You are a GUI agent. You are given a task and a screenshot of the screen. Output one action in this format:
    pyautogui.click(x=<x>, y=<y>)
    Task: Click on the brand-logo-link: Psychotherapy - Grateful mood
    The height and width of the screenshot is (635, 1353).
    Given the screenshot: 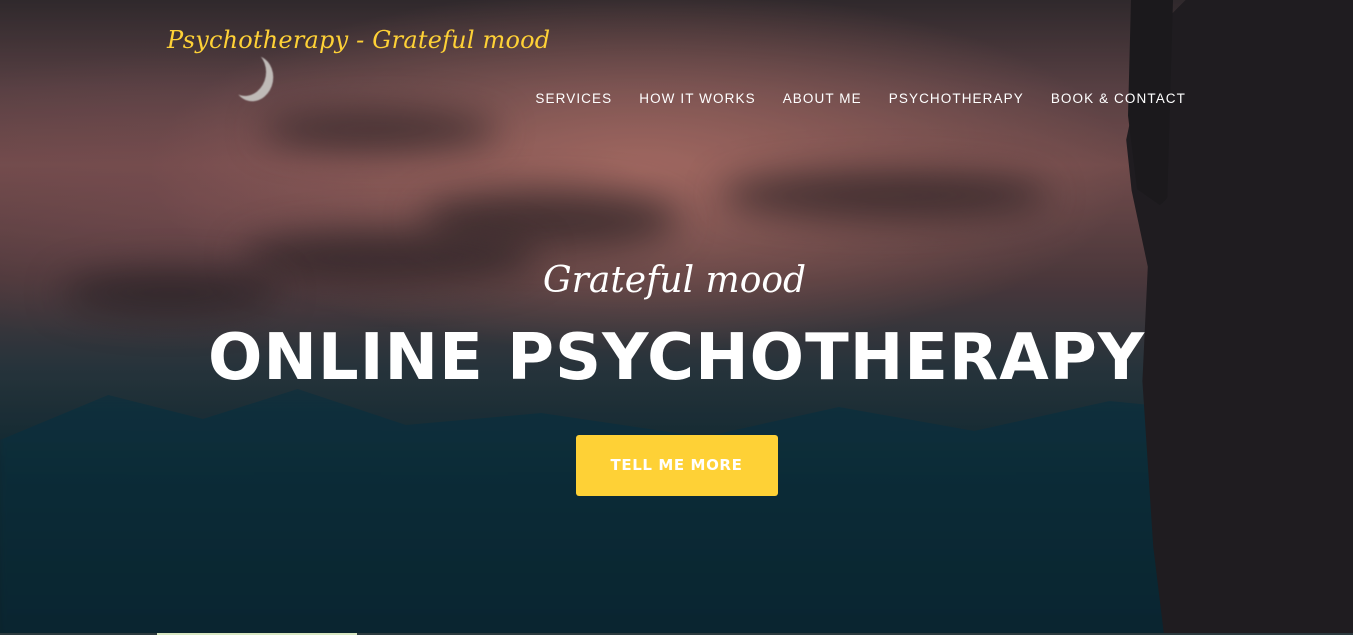 What is the action you would take?
    pyautogui.click(x=358, y=40)
    